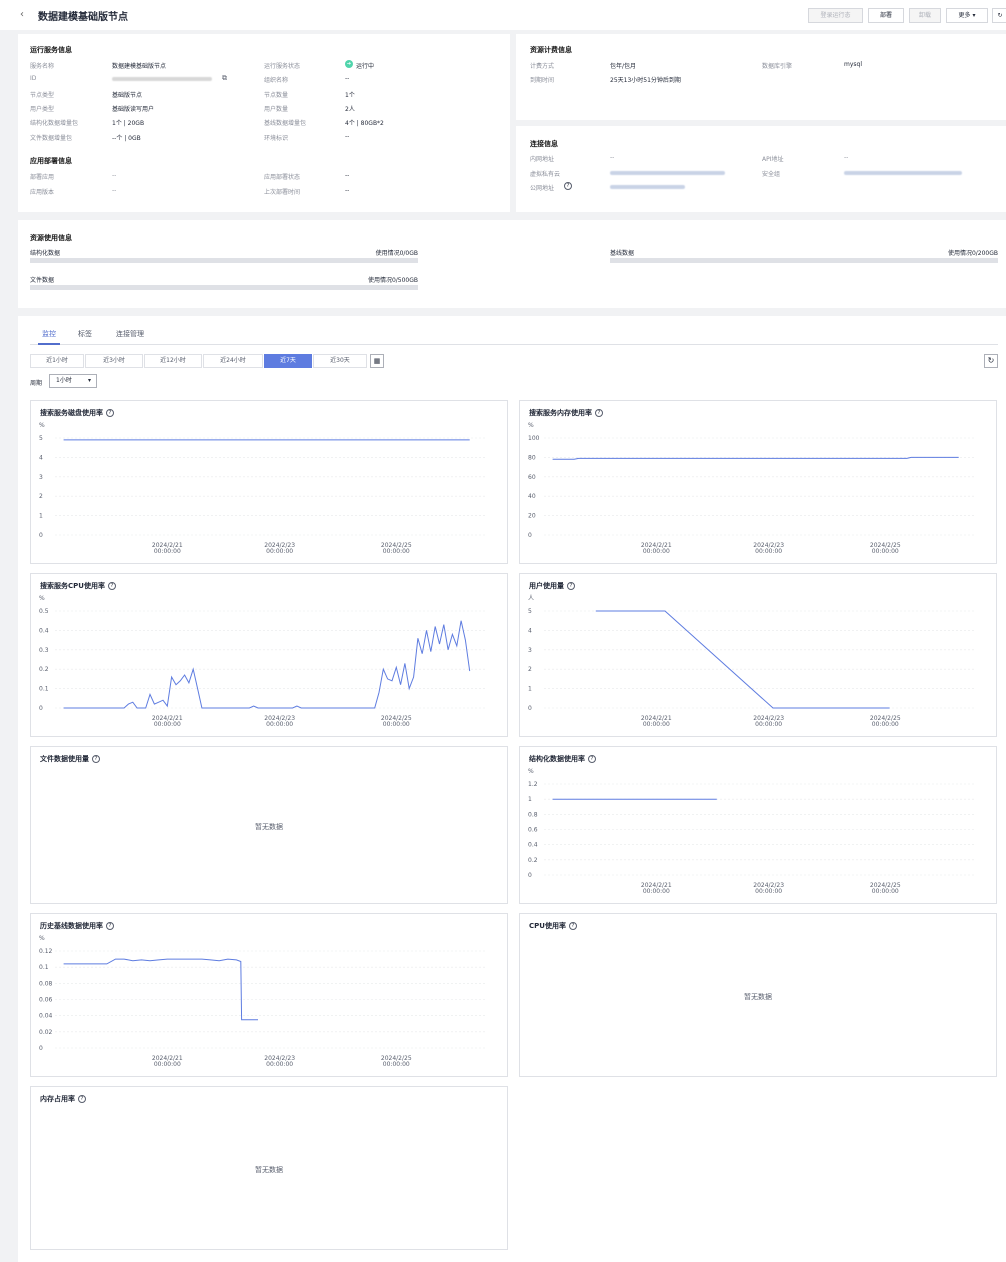 This screenshot has width=1006, height=1262. I want to click on y-tick-label: 0.5, so click(44, 611).